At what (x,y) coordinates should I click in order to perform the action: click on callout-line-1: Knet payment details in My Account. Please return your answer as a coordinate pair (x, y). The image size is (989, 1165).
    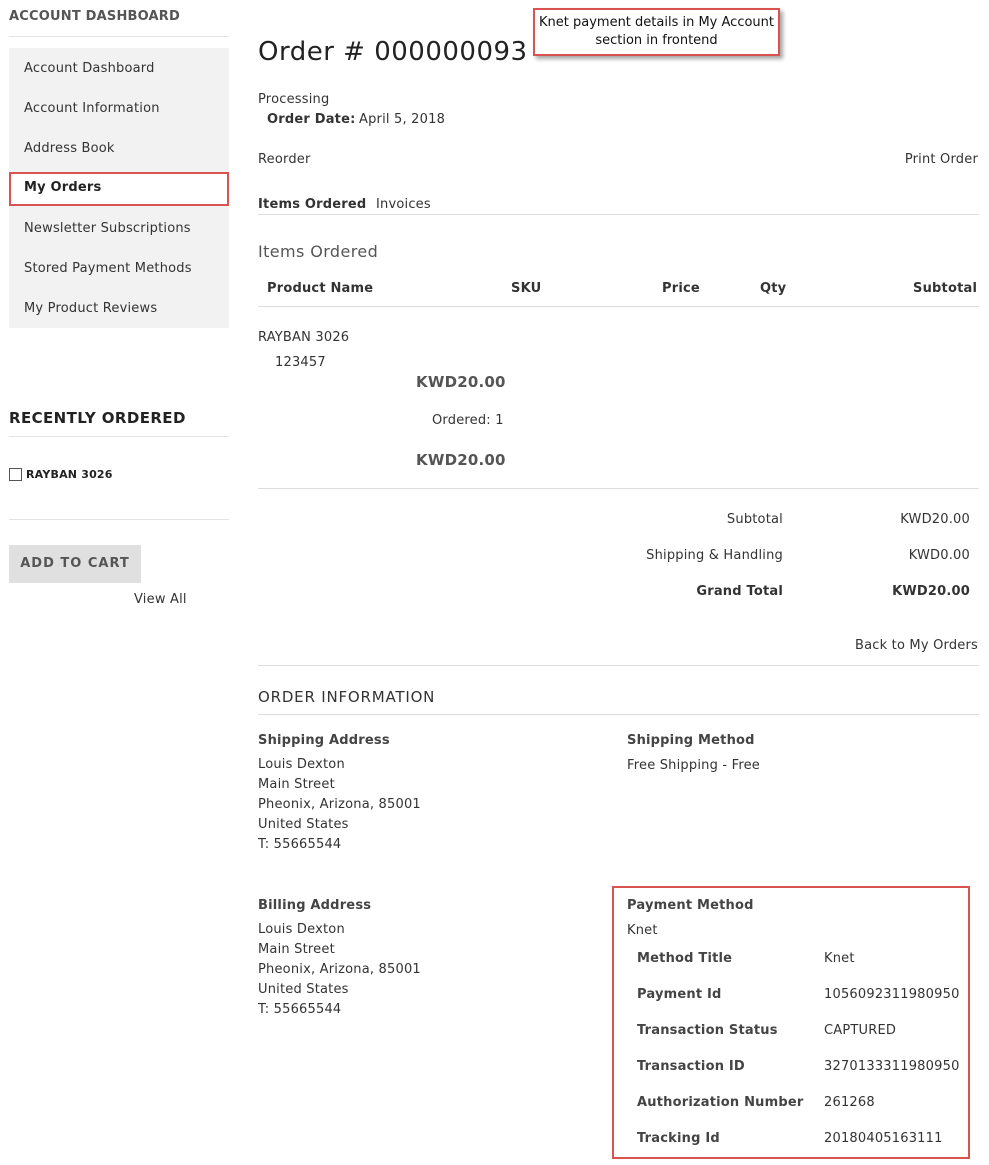
    Looking at the image, I should click on (656, 22).